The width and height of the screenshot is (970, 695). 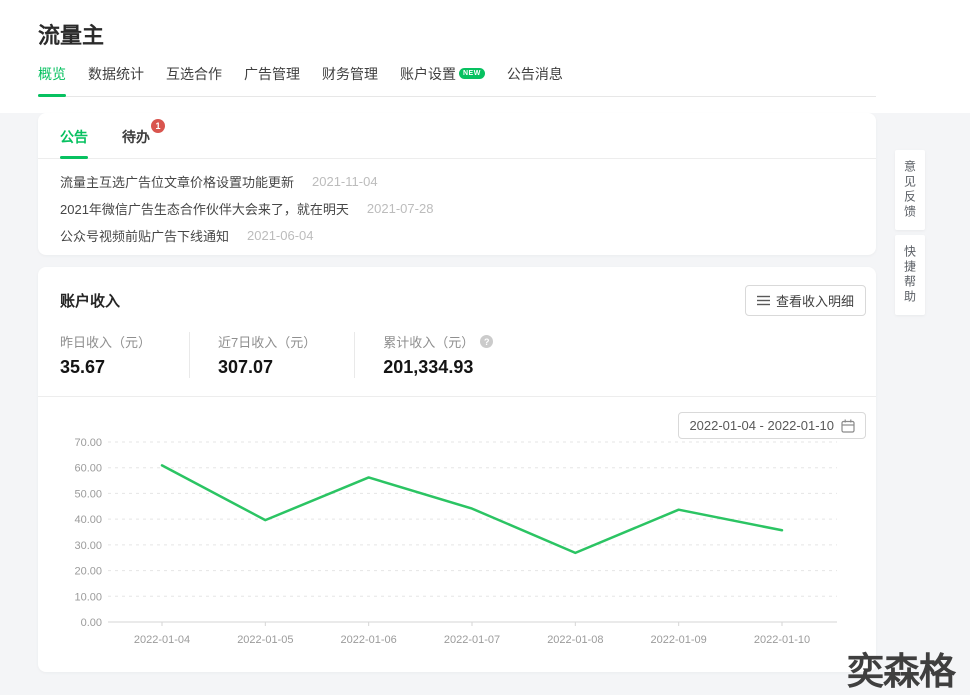 I want to click on stat-label: 累计收入（元）, so click(x=429, y=342).